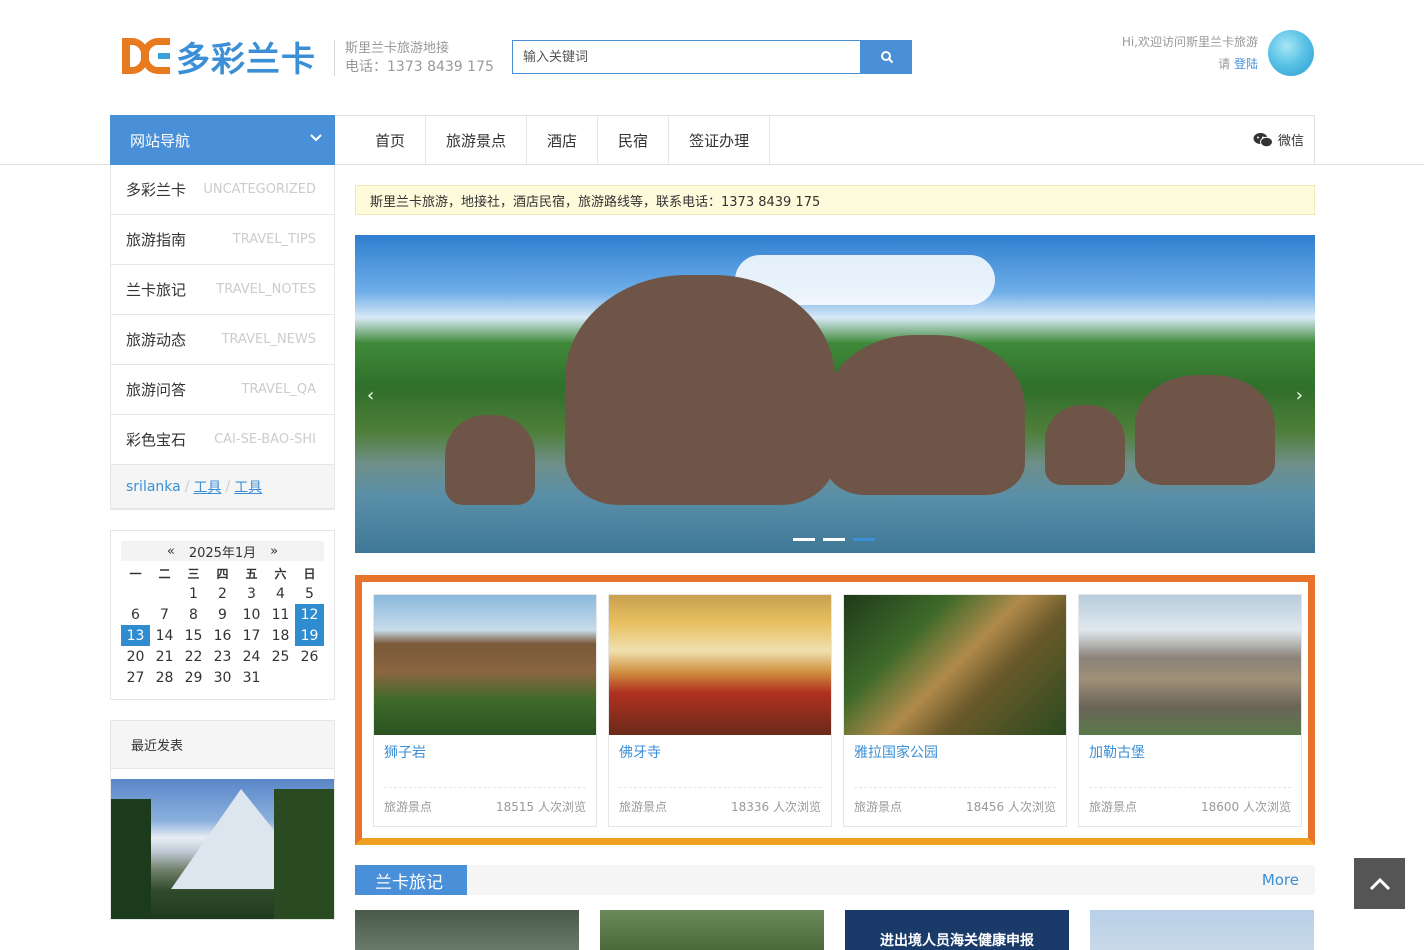  Describe the element at coordinates (222, 677) in the screenshot. I see `calendar-day: 30` at that location.